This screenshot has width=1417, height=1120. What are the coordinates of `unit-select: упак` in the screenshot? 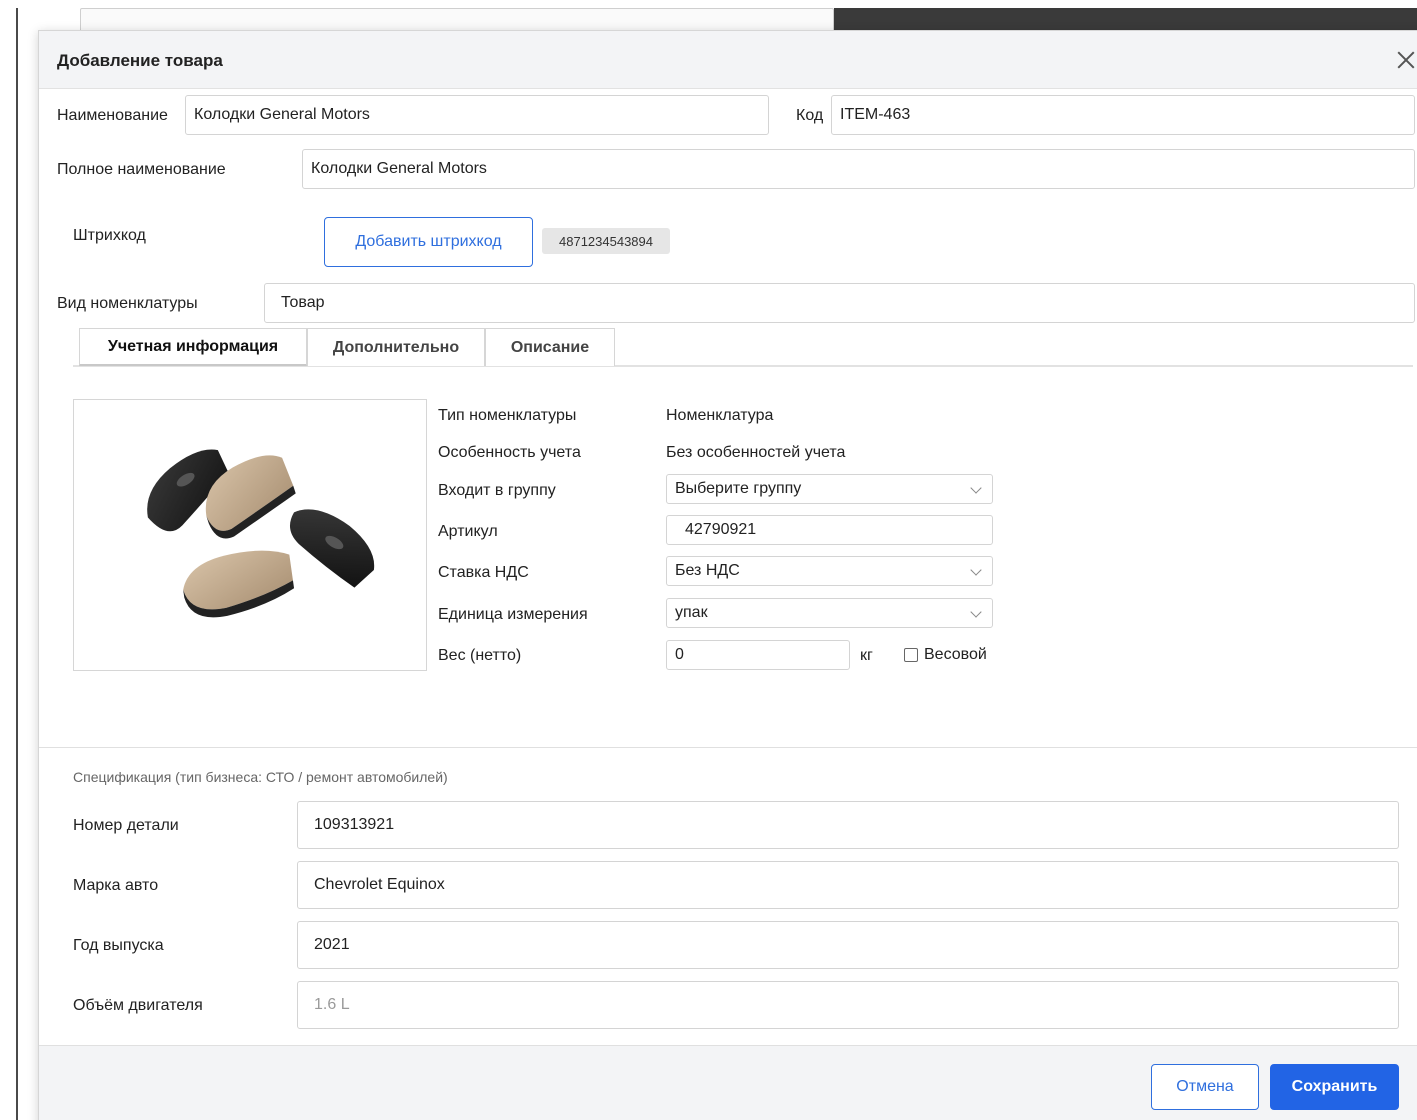 It's located at (829, 613).